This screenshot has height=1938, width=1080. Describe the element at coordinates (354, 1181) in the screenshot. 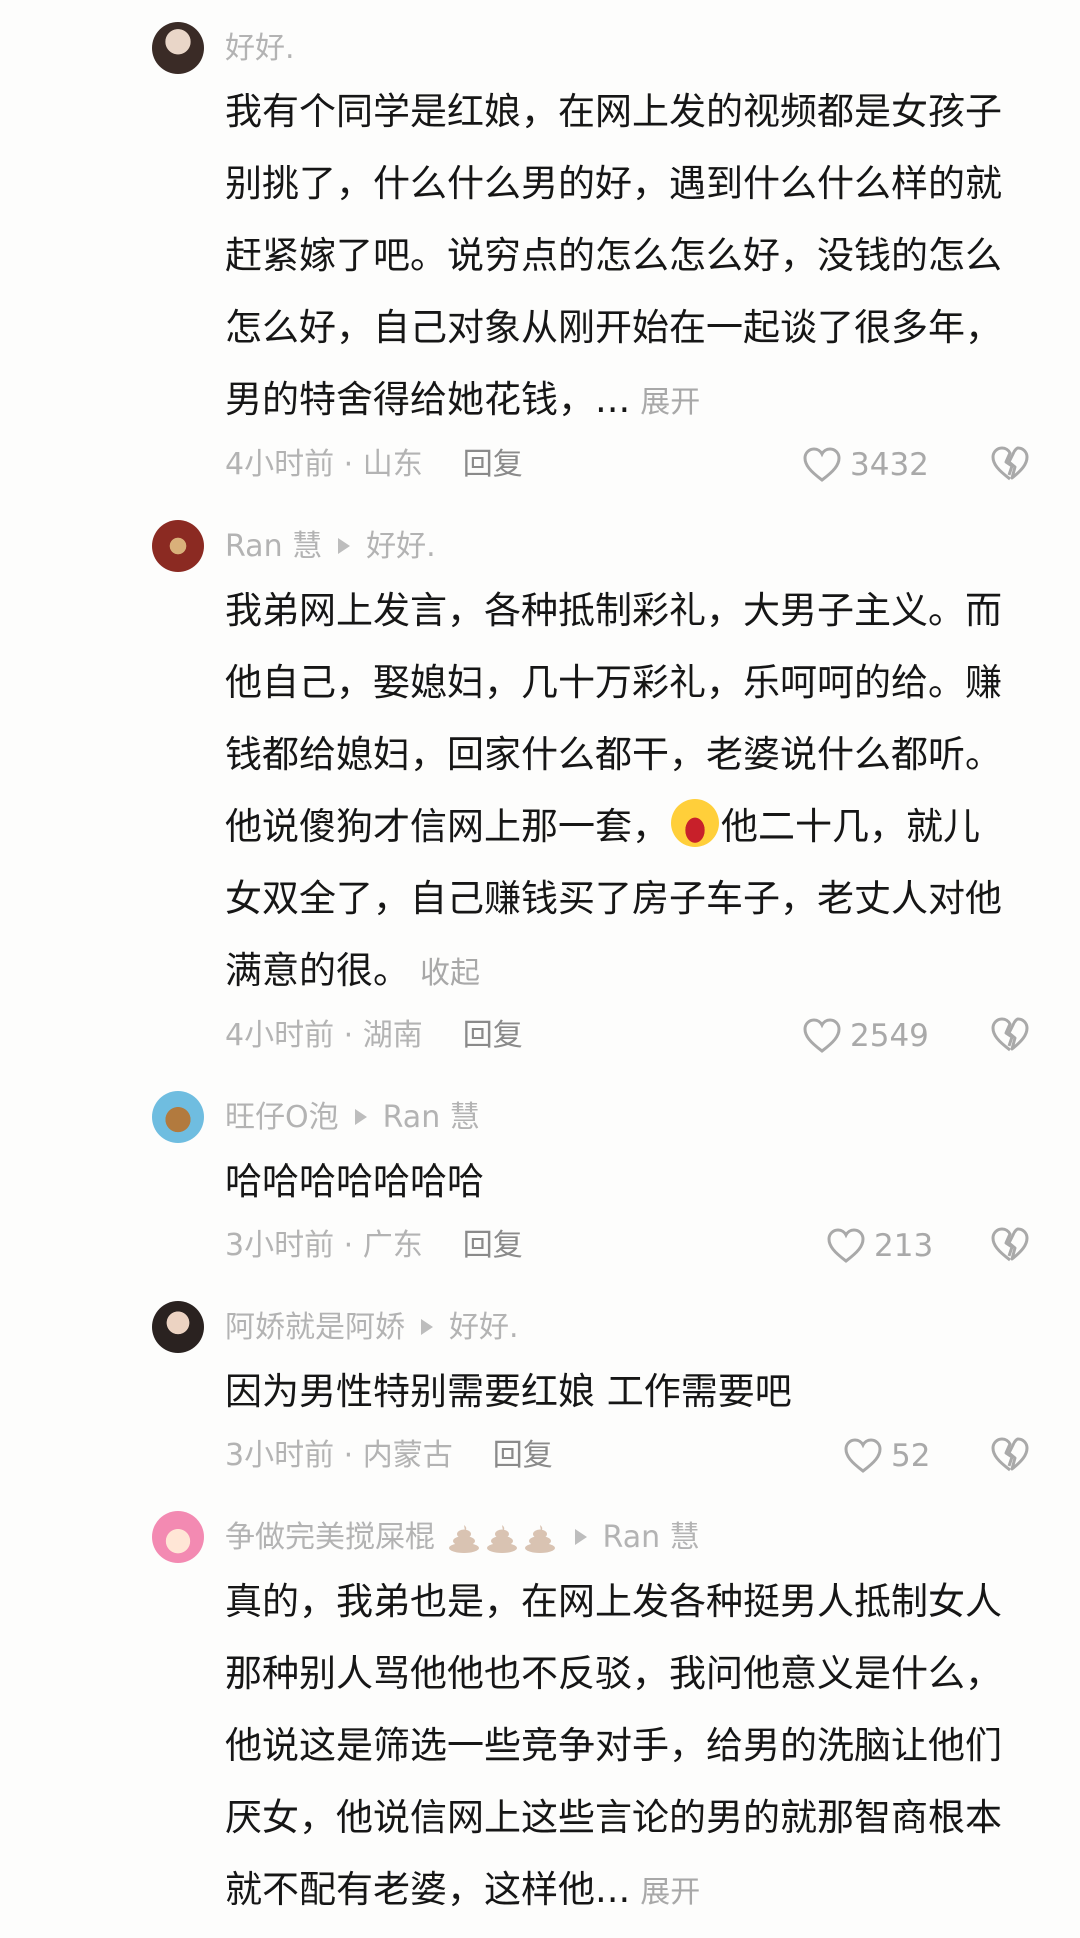

I see `comment-text: 哈哈哈哈哈哈哈` at that location.